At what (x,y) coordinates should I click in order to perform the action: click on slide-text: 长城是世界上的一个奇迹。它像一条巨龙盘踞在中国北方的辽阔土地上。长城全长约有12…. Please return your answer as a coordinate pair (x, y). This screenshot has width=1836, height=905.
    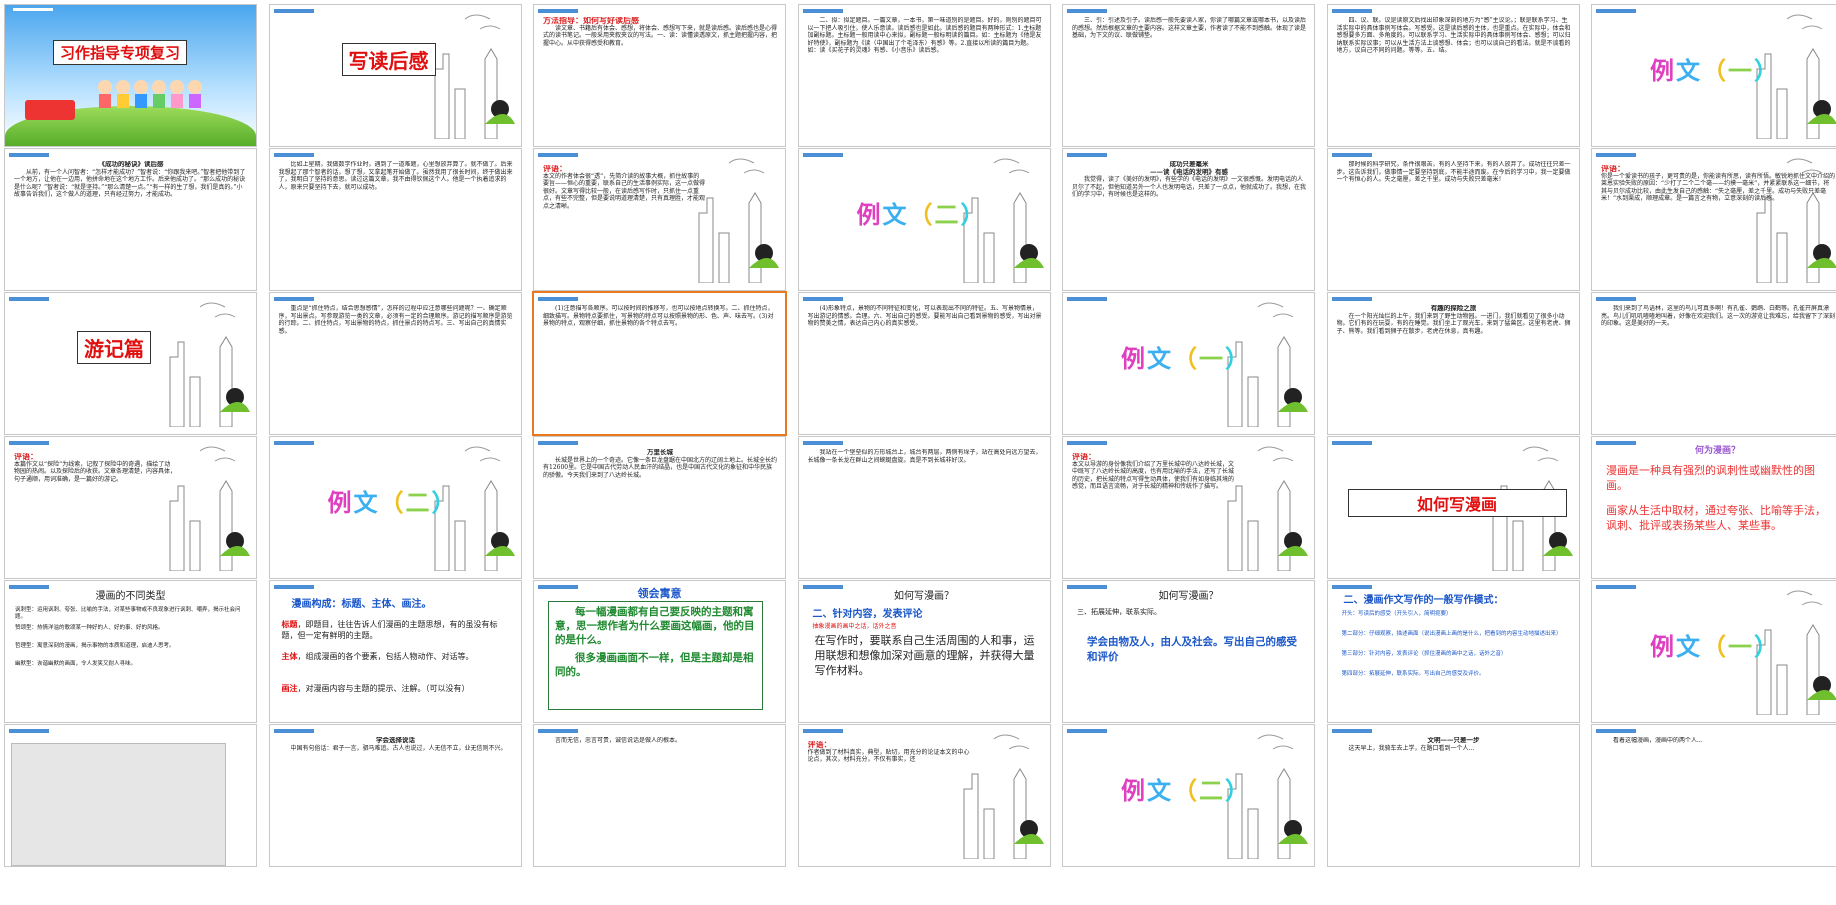
    Looking at the image, I should click on (660, 467).